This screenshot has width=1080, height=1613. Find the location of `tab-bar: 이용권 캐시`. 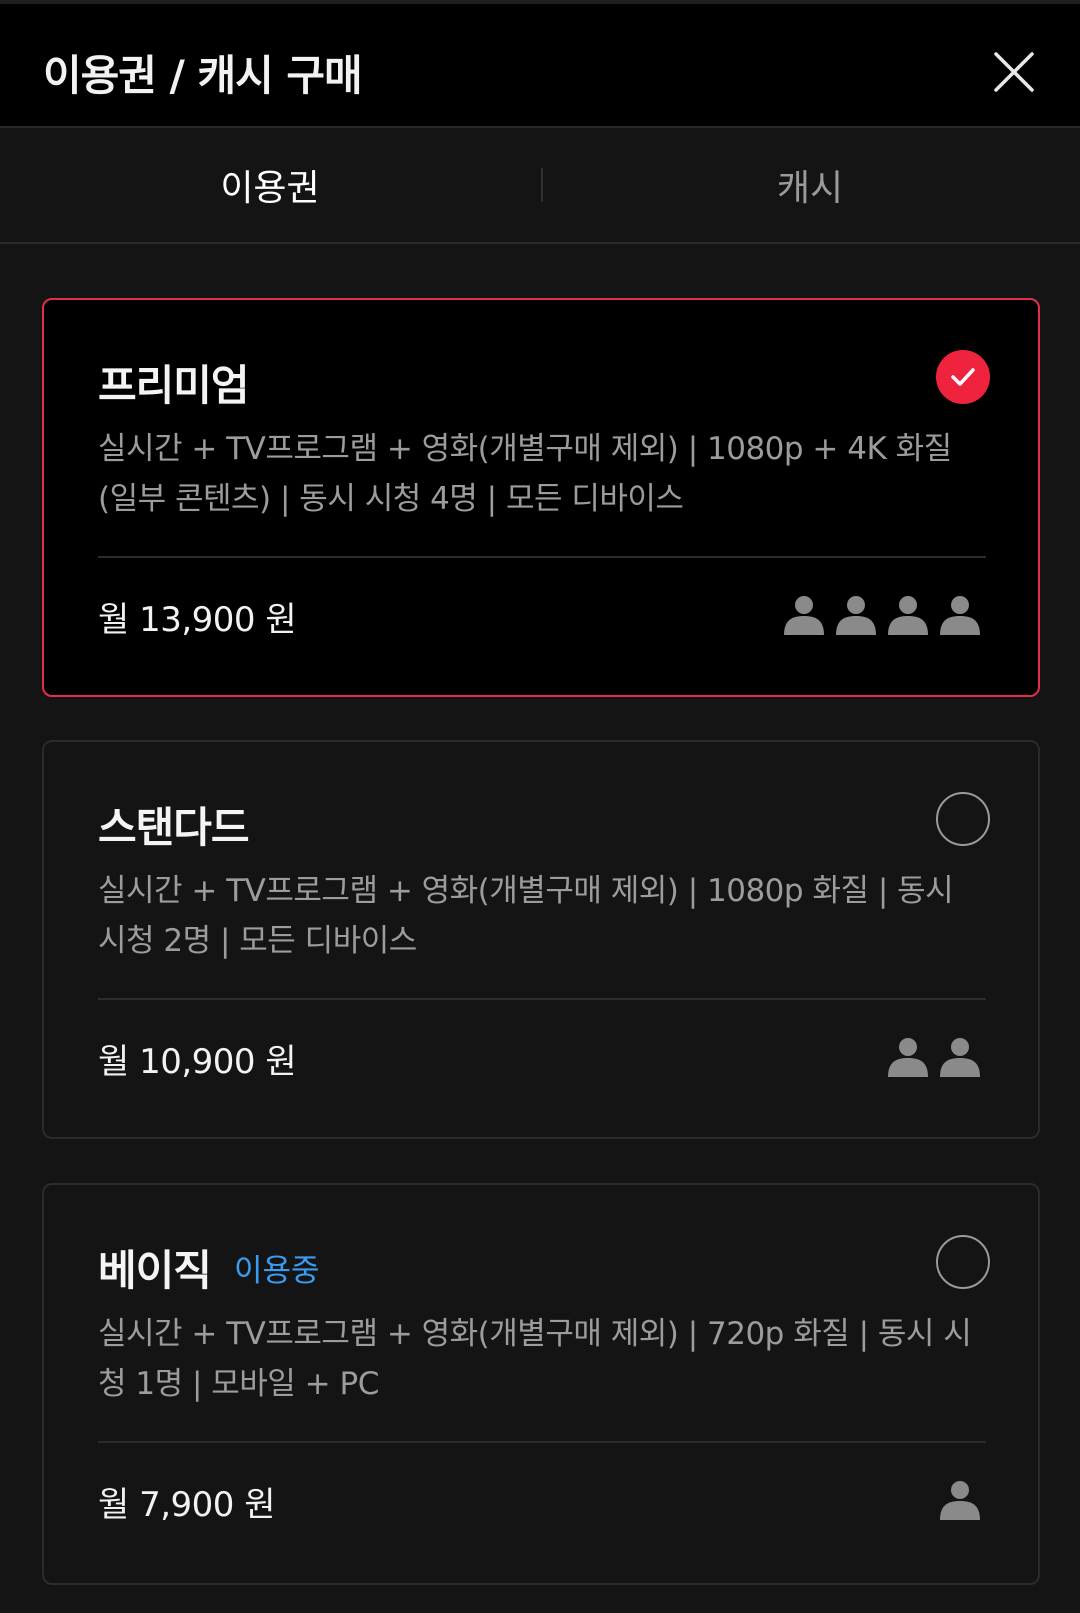

tab-bar: 이용권 캐시 is located at coordinates (540, 186).